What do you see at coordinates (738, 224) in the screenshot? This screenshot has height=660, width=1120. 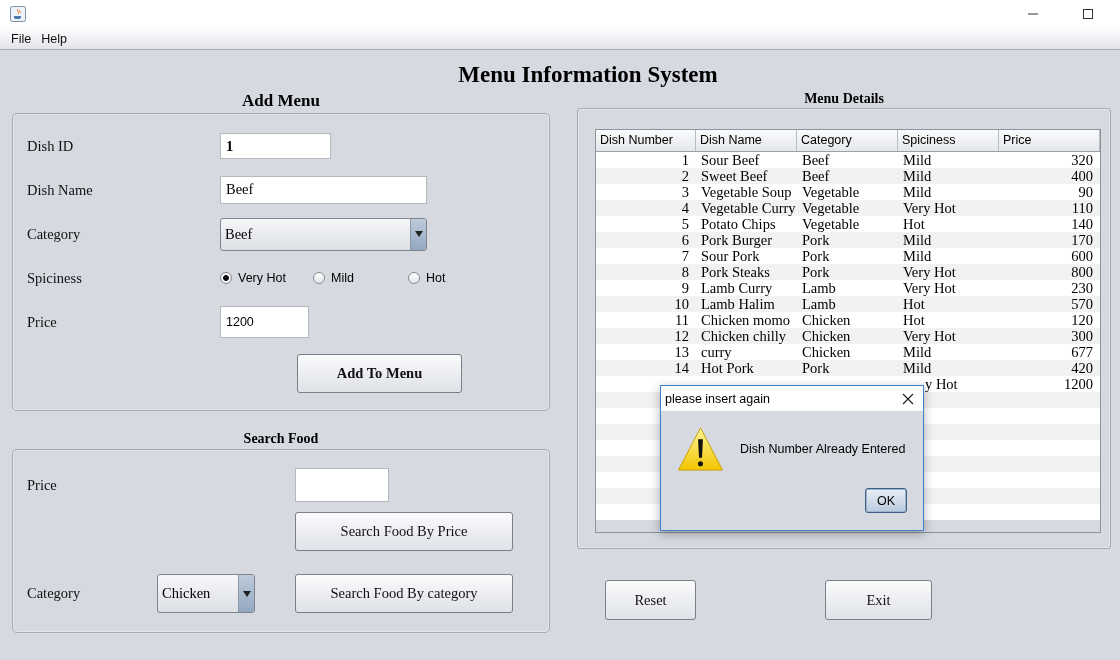 I see `table-cell-text: Potato Chips` at bounding box center [738, 224].